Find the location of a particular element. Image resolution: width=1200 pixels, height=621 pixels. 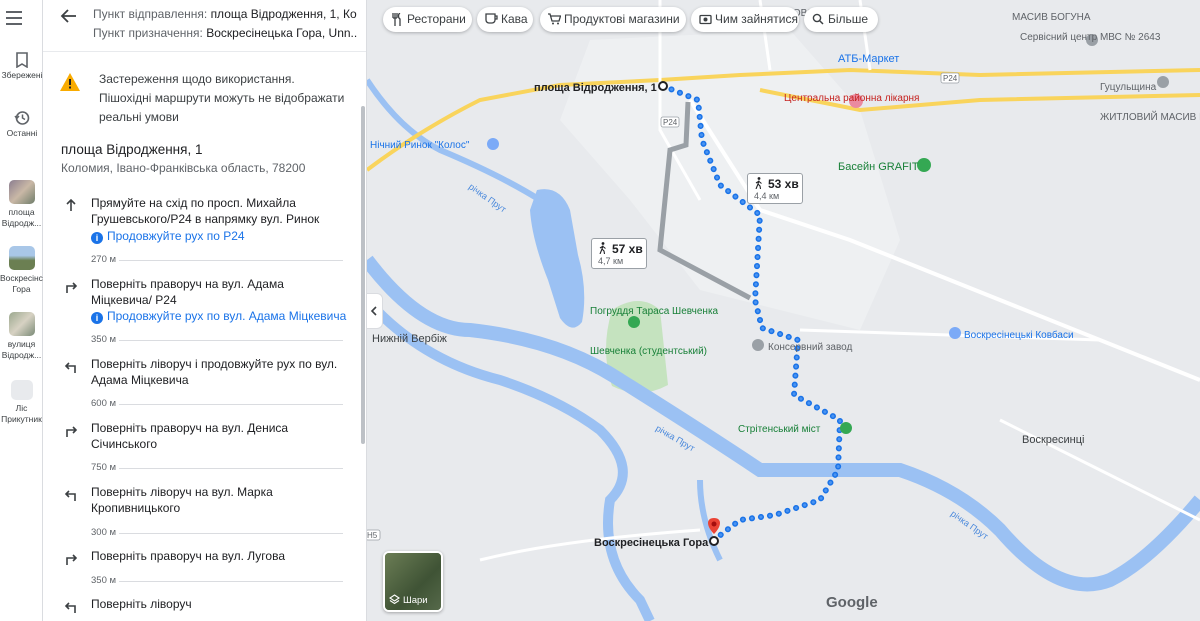

menu-icon is located at coordinates (14, 18).